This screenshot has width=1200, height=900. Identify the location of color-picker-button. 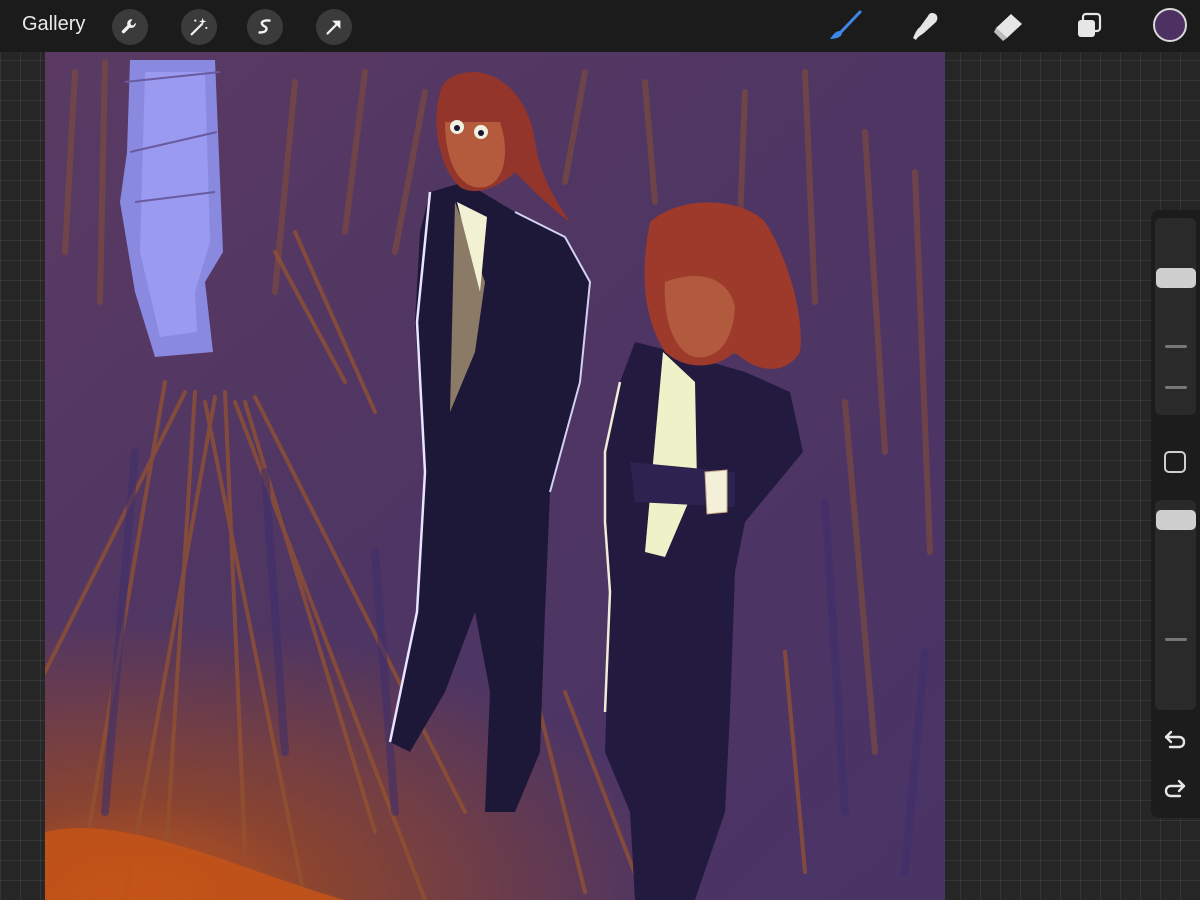
(1170, 25).